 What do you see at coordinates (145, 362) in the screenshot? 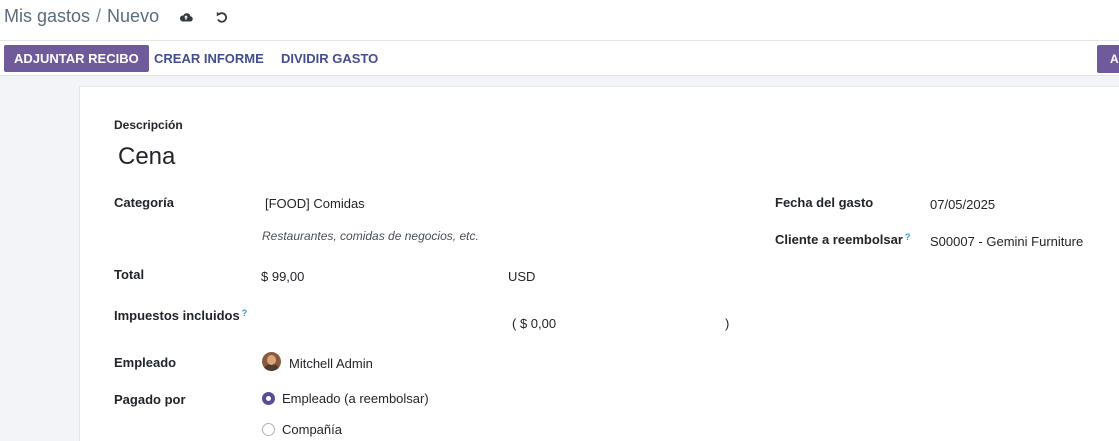
I see `employee-label: Empleado` at bounding box center [145, 362].